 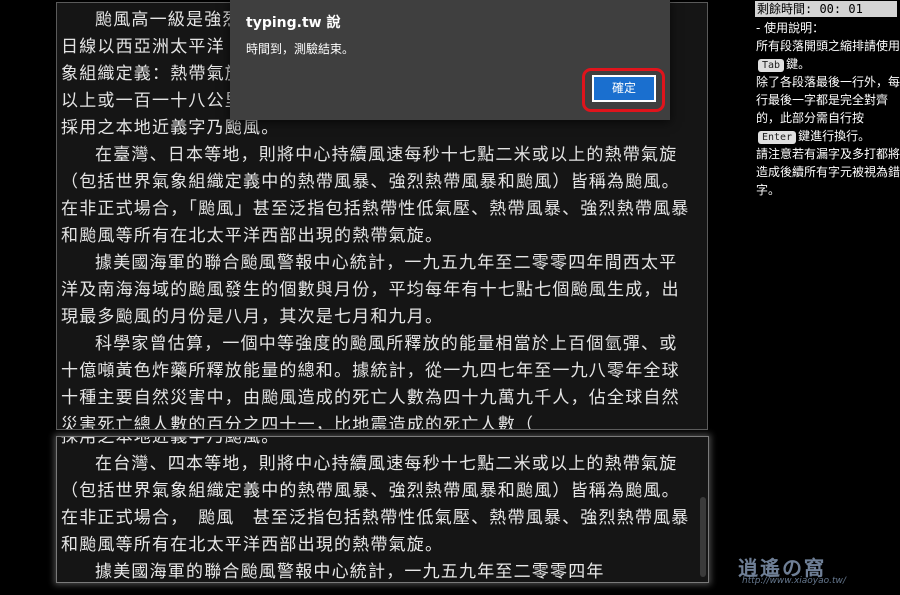 I want to click on dialog-message: 時間到，測驗結束。, so click(x=300, y=49).